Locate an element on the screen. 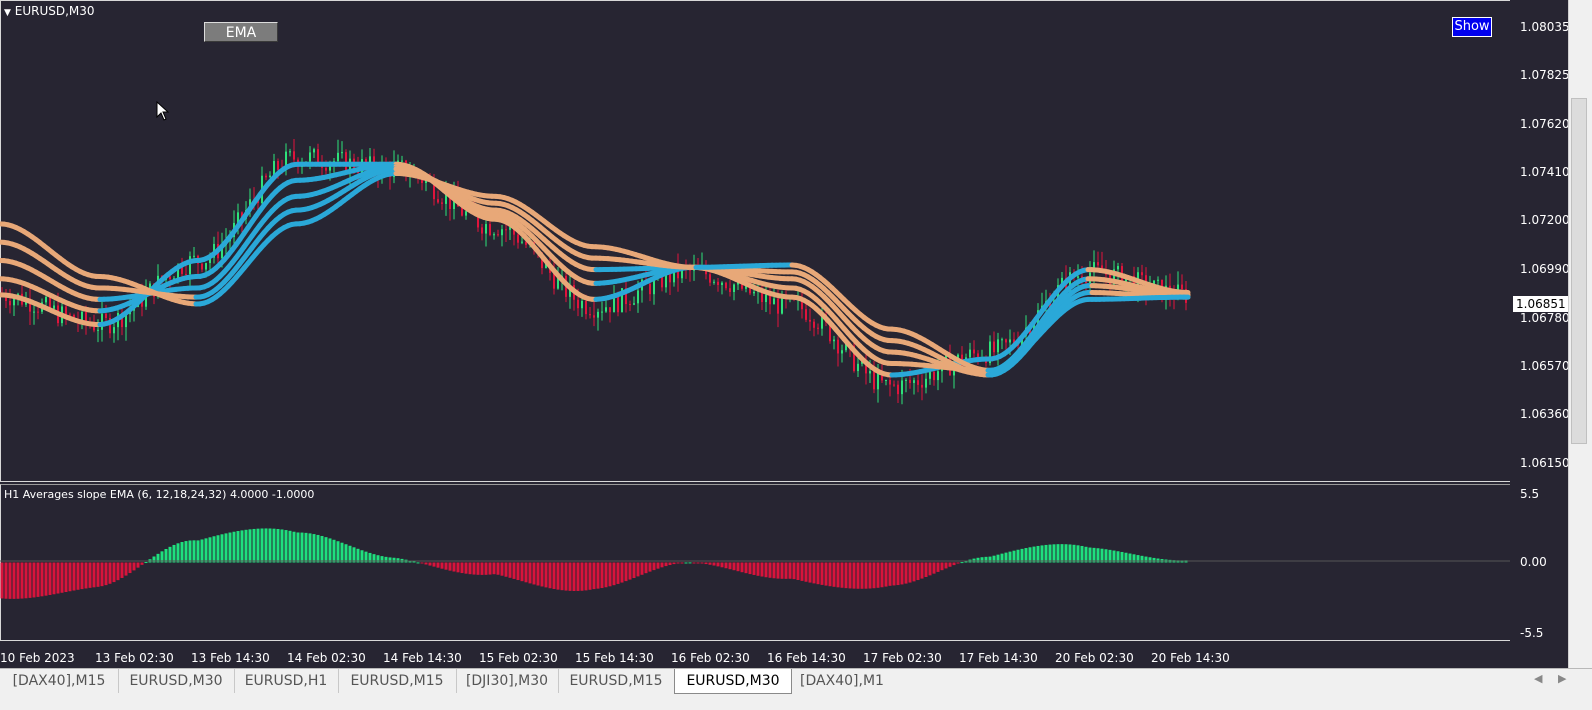 This screenshot has height=710, width=1592. symbol-title: ▼ EURUSD,M30 is located at coordinates (49, 11).